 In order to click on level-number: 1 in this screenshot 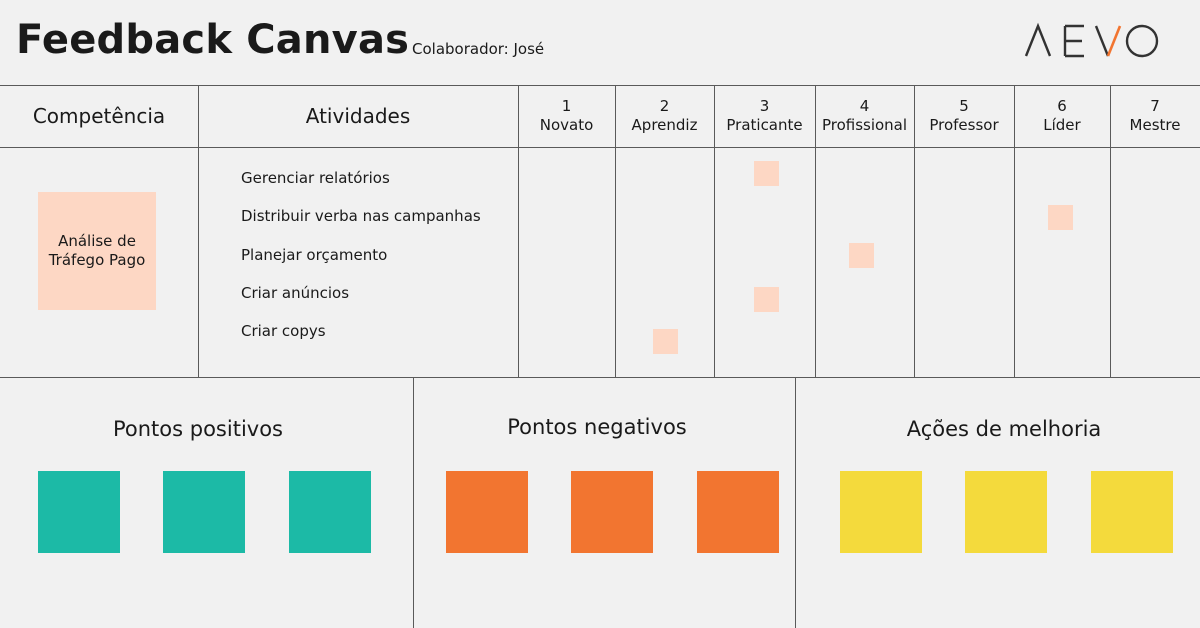, I will do `click(566, 106)`.